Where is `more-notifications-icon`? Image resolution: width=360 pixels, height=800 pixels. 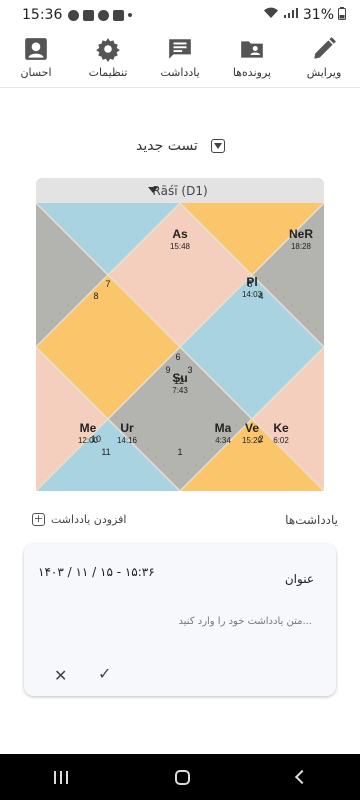 more-notifications-icon is located at coordinates (130, 15).